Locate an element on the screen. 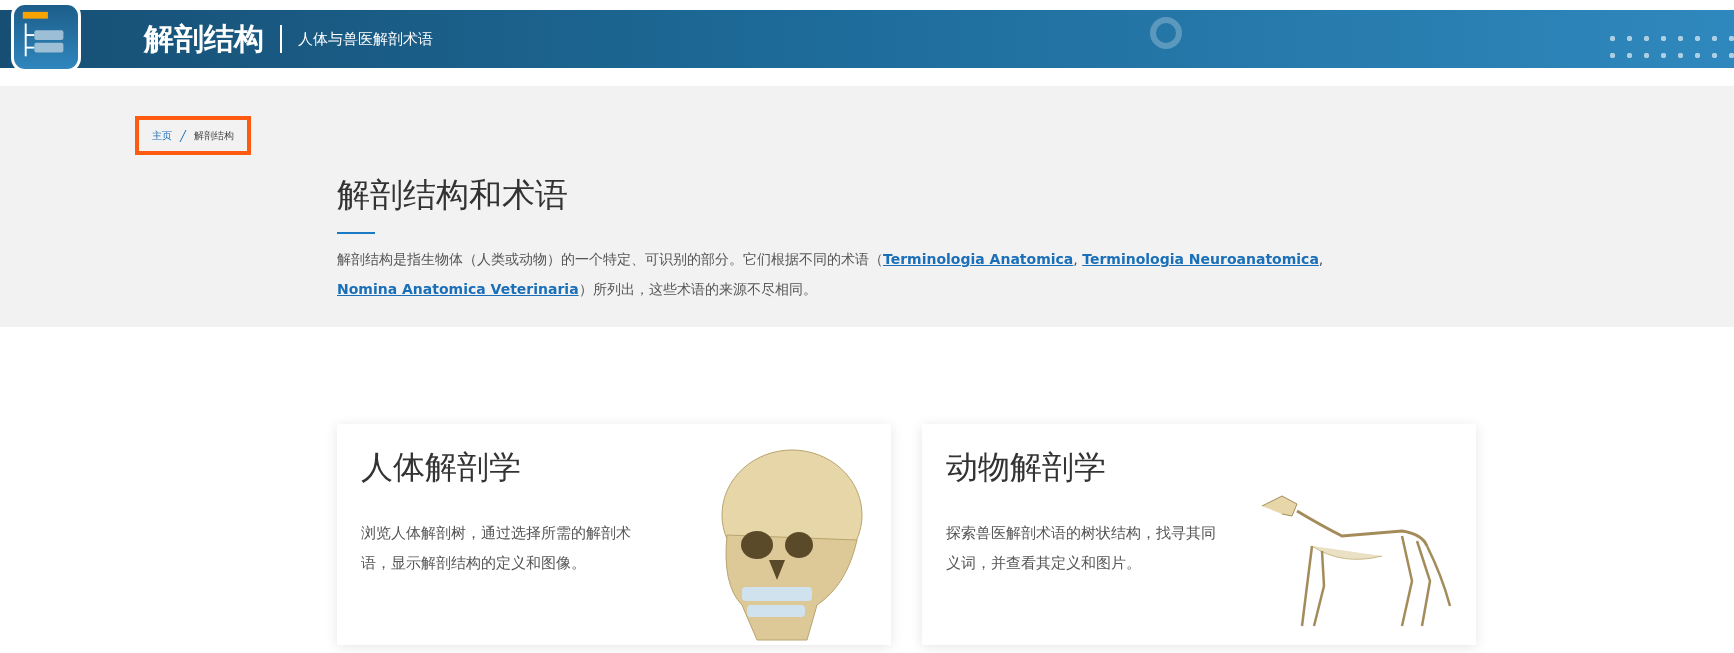 The height and width of the screenshot is (653, 1734). logo-icon is located at coordinates (46, 37).